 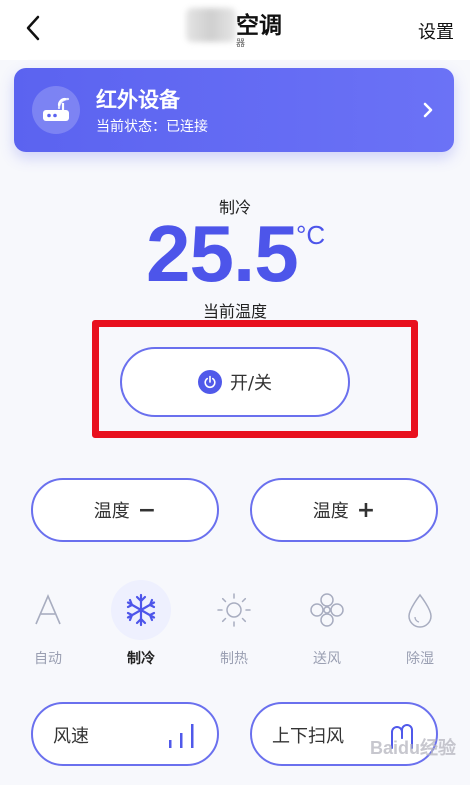 I want to click on snowflake-icon, so click(x=141, y=610).